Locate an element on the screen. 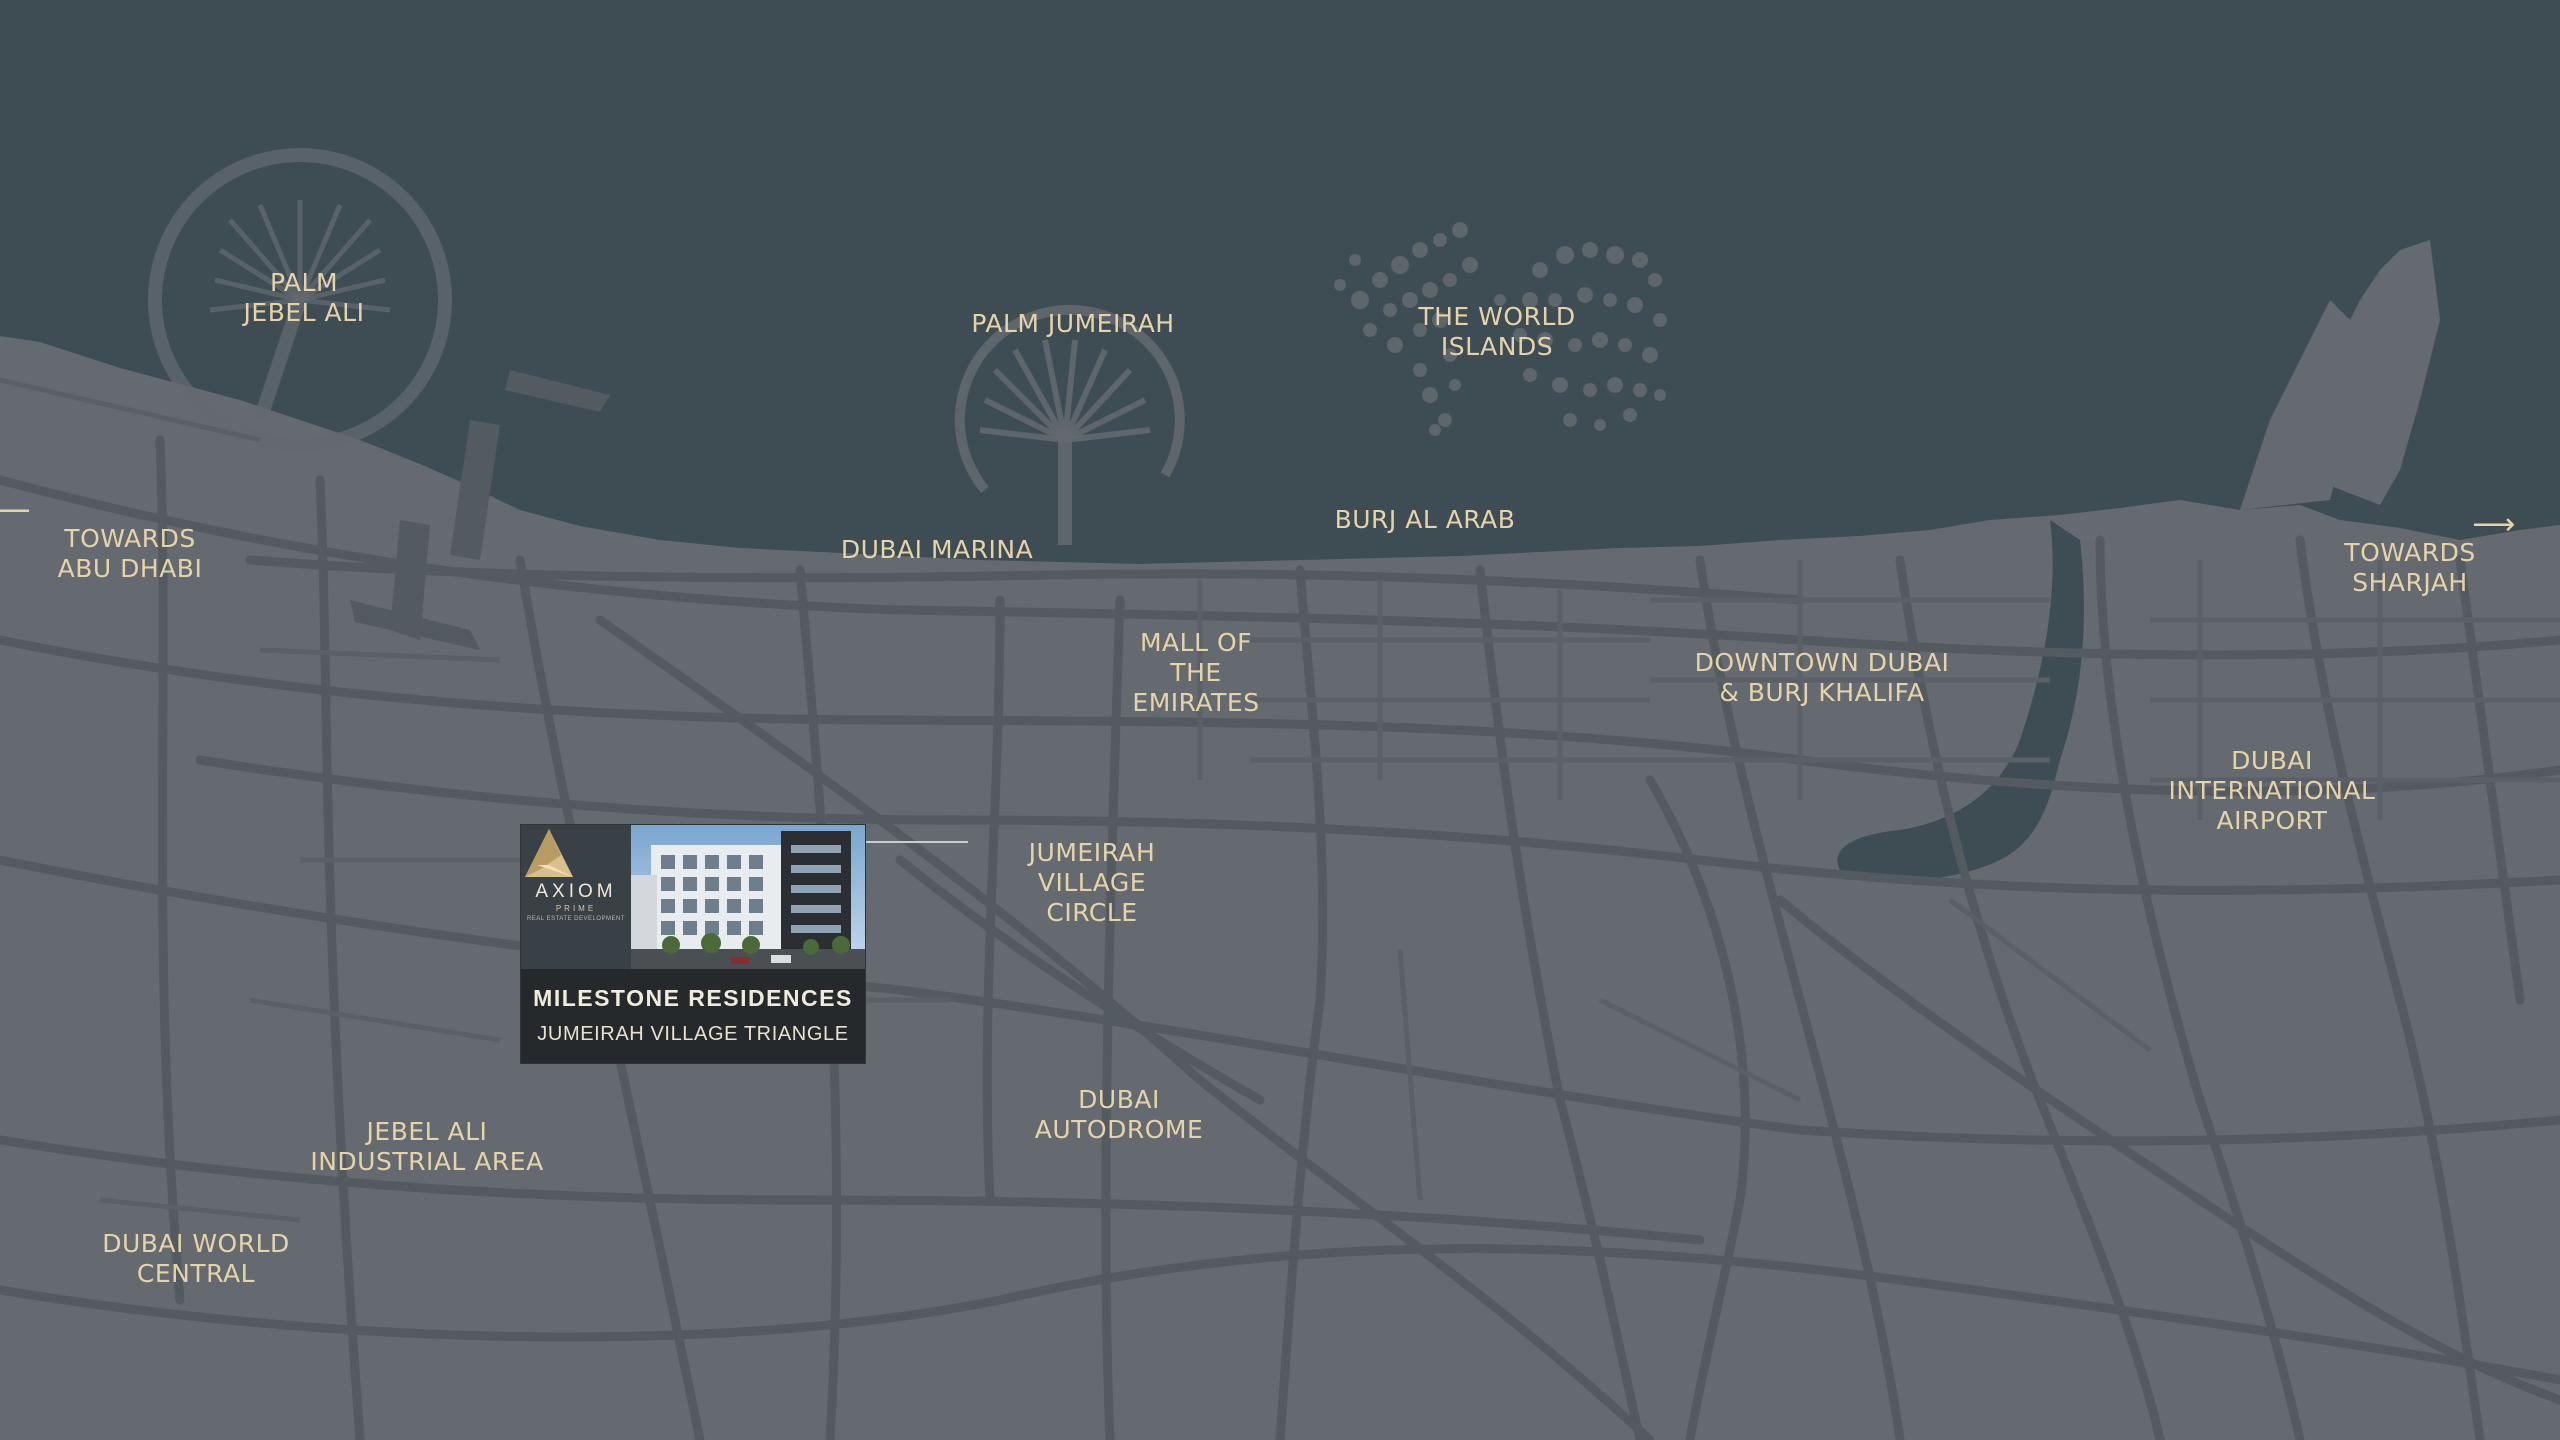 This screenshot has width=2560, height=1440. label-dubai-world-central: DUBAI WORLD CENTRAL is located at coordinates (196, 1258).